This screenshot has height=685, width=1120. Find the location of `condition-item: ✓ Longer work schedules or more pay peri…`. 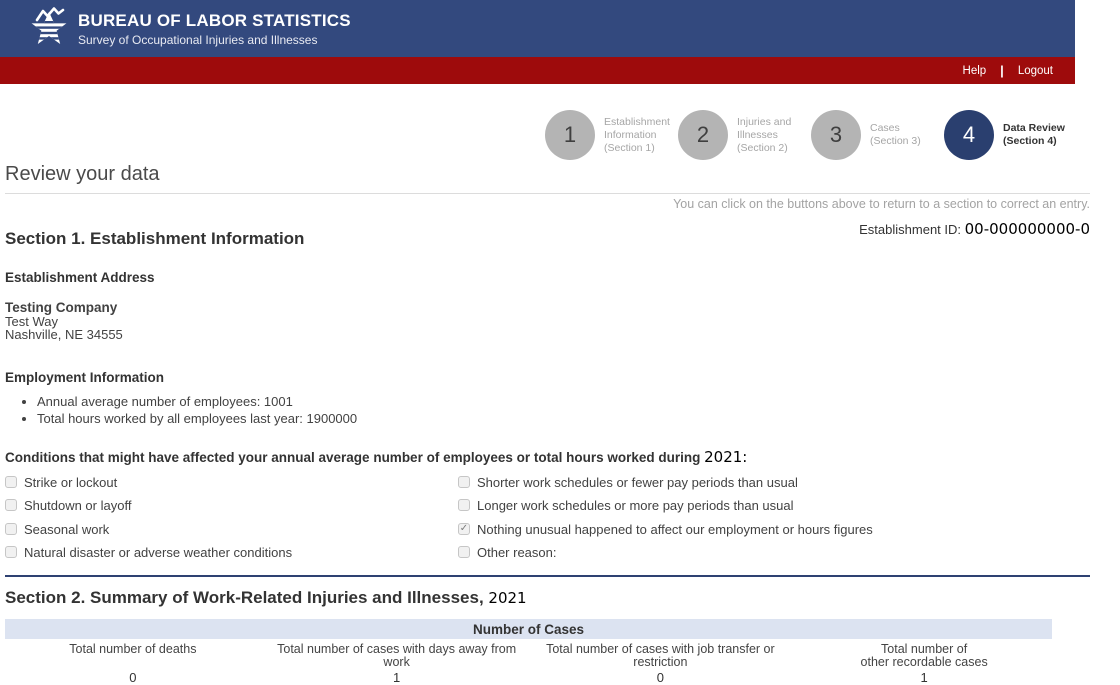

condition-item: ✓ Longer work schedules or more pay peri… is located at coordinates (774, 510).